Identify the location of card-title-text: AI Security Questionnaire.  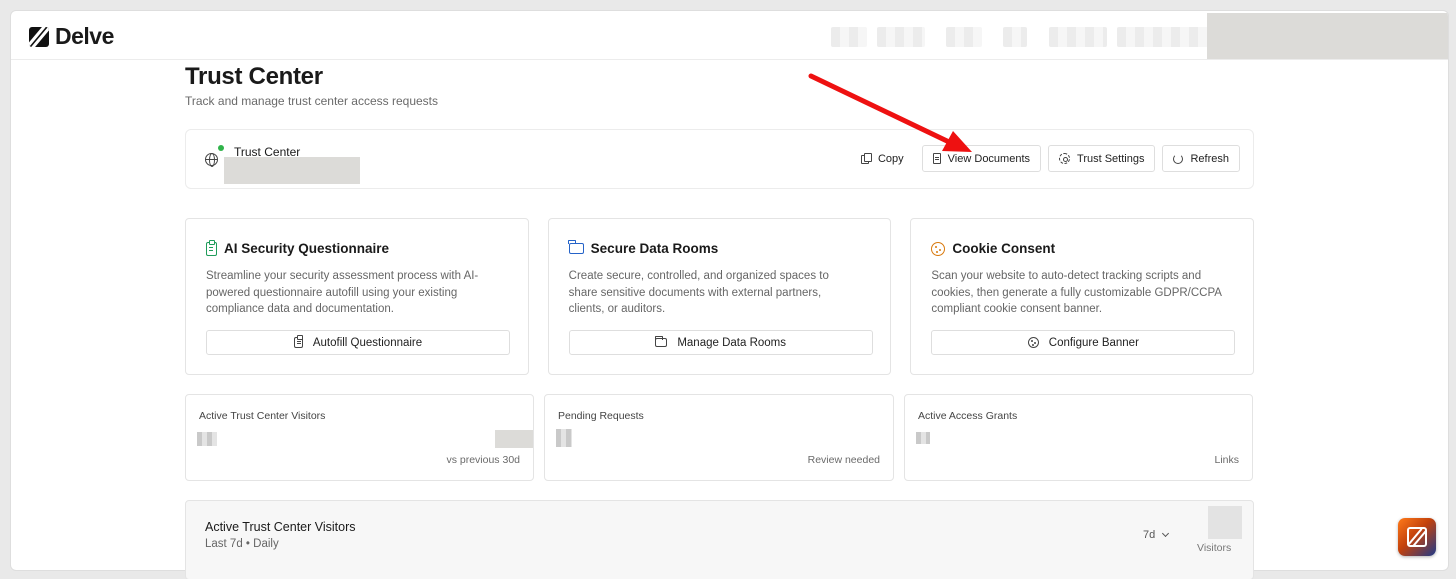
(307, 248).